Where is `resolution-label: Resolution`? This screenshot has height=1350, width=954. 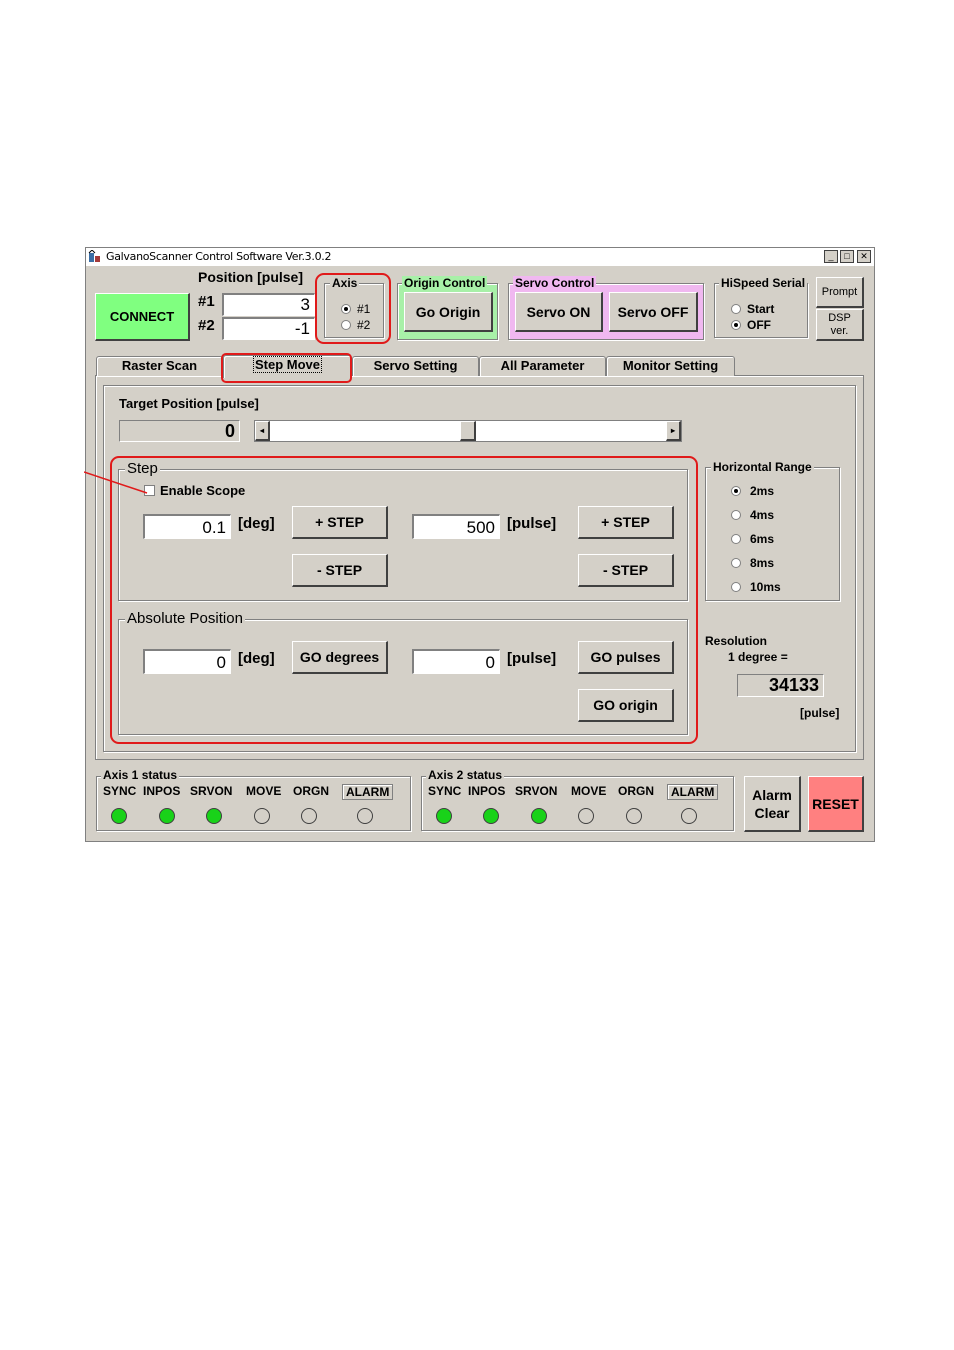
resolution-label: Resolution is located at coordinates (736, 641).